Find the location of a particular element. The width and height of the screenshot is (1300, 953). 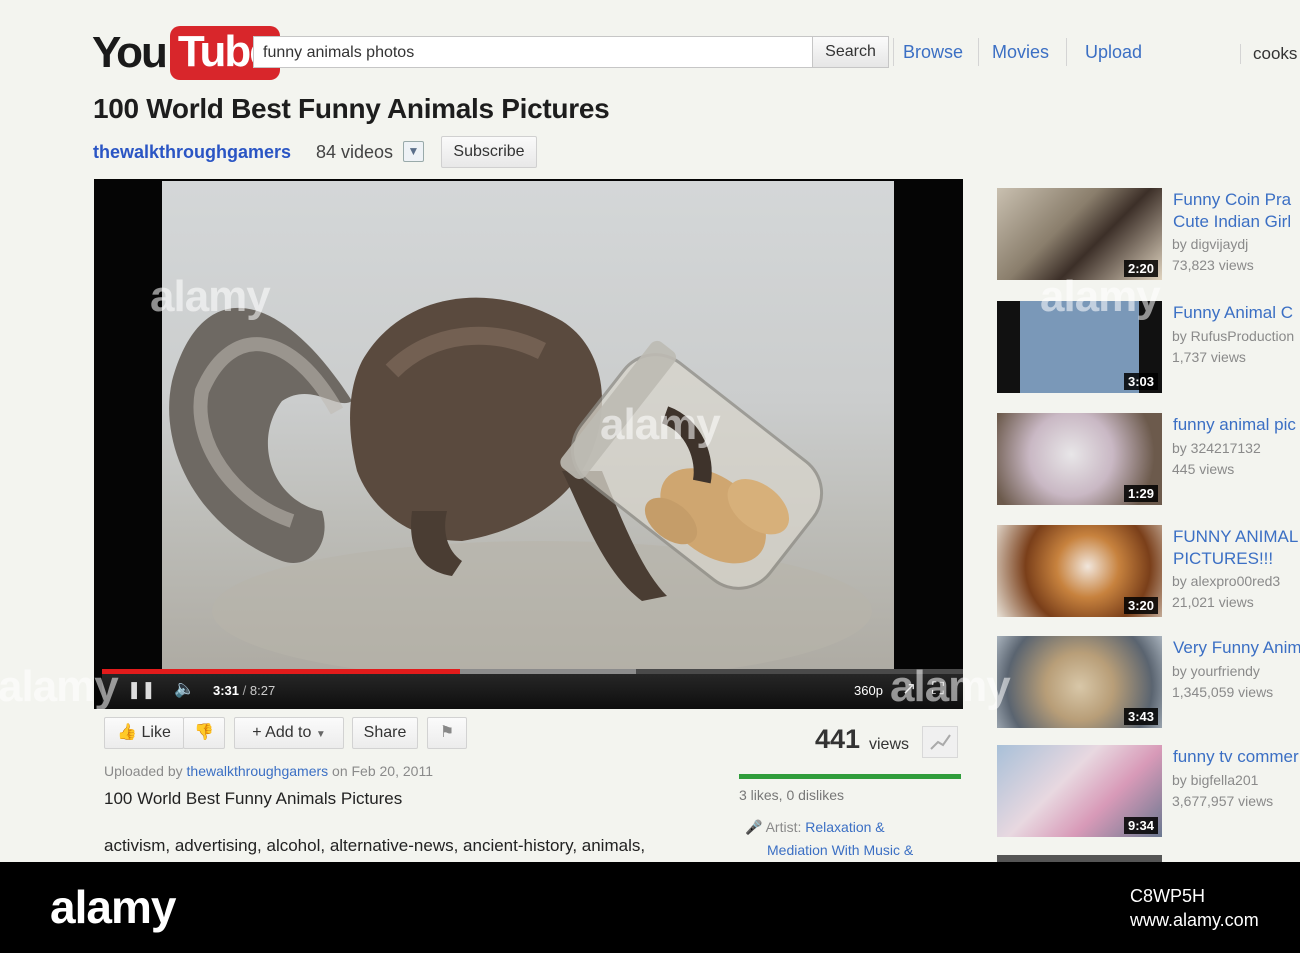

related-title-line1: funny tv commer is located at coordinates (1236, 756).